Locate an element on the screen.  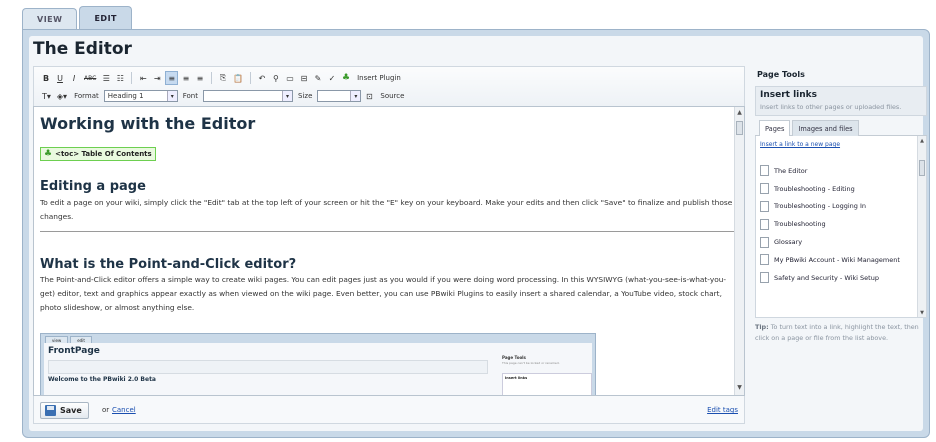
list-item: Troubleshooting - Editing is located at coordinates (837, 189).